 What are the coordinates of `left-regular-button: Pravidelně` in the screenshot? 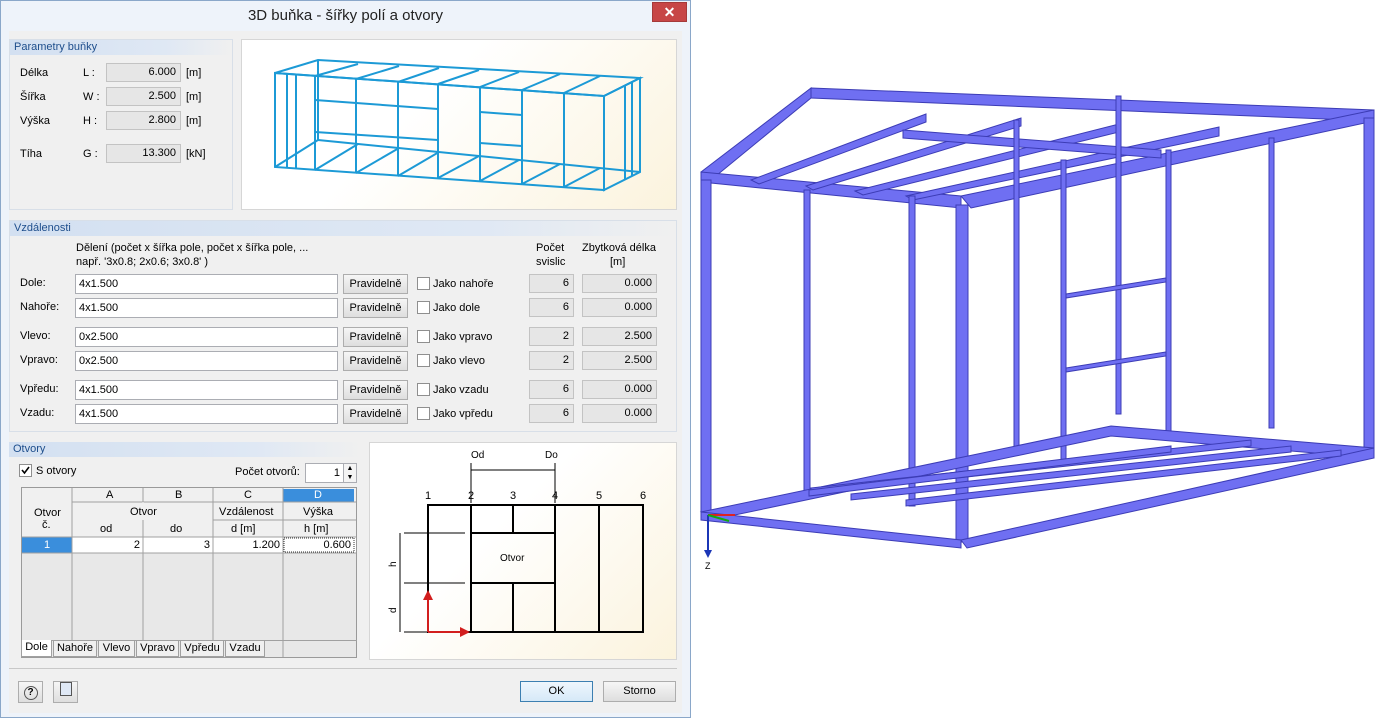 It's located at (375, 337).